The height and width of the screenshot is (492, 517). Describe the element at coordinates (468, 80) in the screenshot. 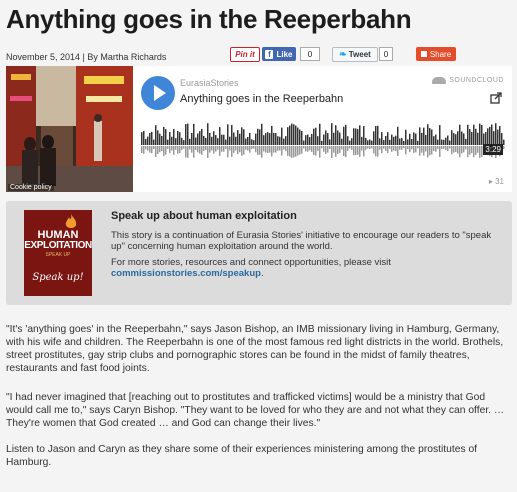

I see `soundcloud-logo: SOUNDCLOUD` at that location.